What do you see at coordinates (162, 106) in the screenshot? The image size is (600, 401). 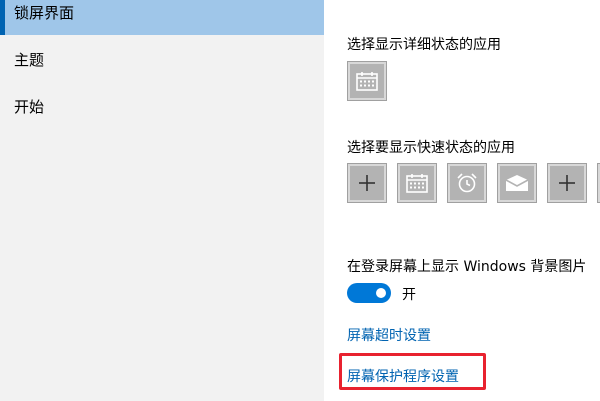 I see `sidebar-item-start: 开始` at bounding box center [162, 106].